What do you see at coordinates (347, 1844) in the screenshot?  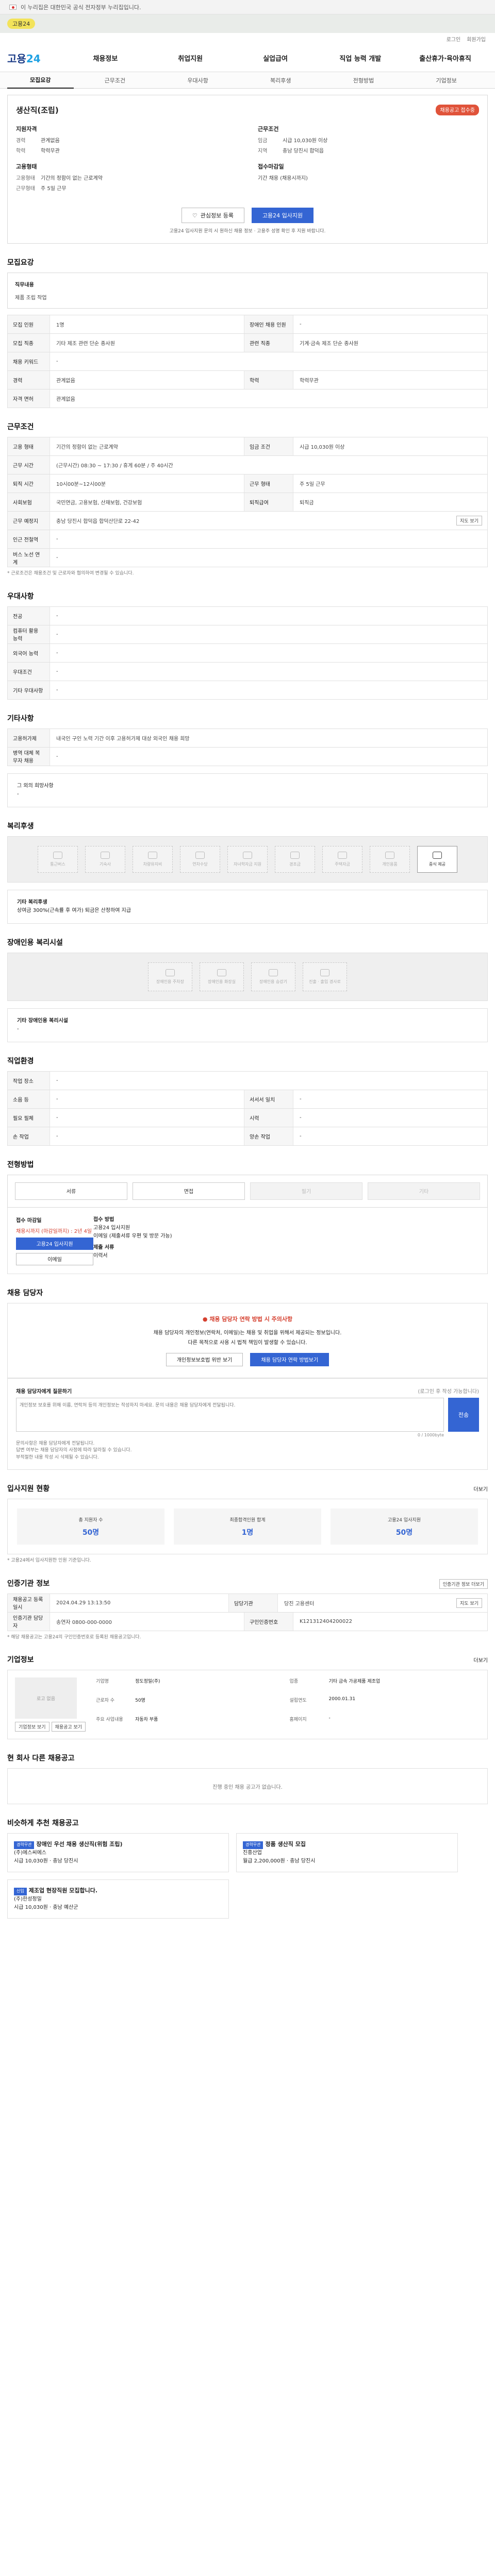 I see `reco-head: 경력무관 정품 생산직 모집` at bounding box center [347, 1844].